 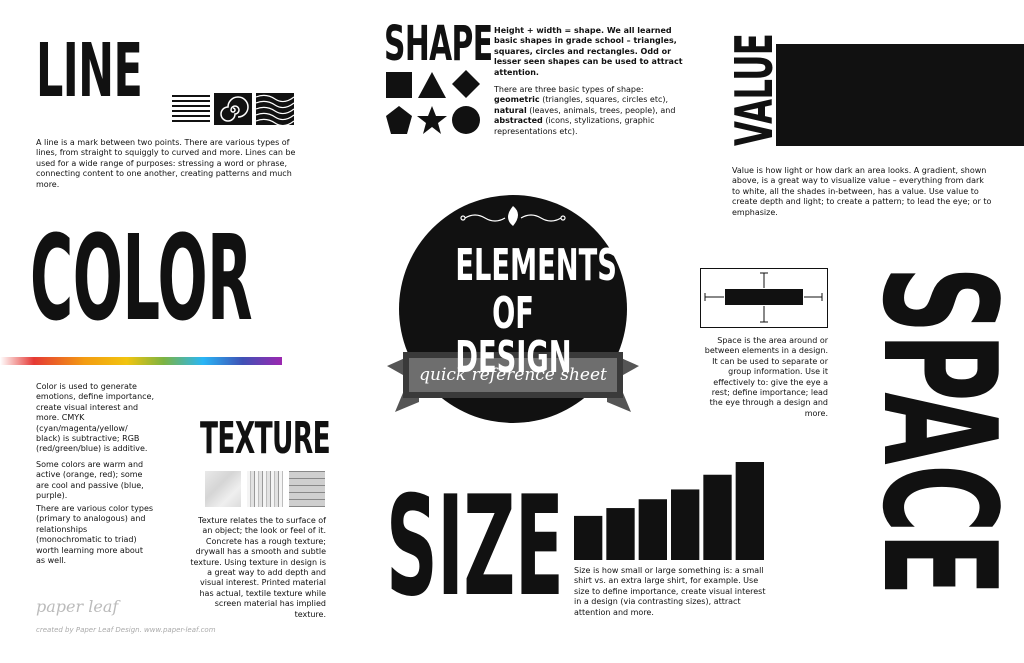 I want to click on shape-abstracted-label: abstracted, so click(x=518, y=121).